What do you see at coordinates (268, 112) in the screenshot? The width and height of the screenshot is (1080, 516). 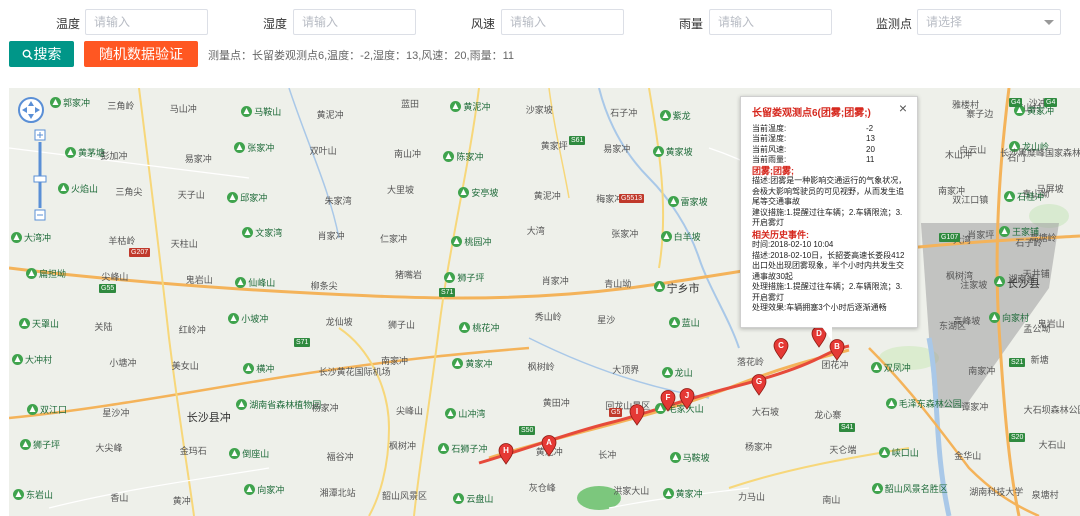 I see `map-place-label: 马鞍山` at bounding box center [268, 112].